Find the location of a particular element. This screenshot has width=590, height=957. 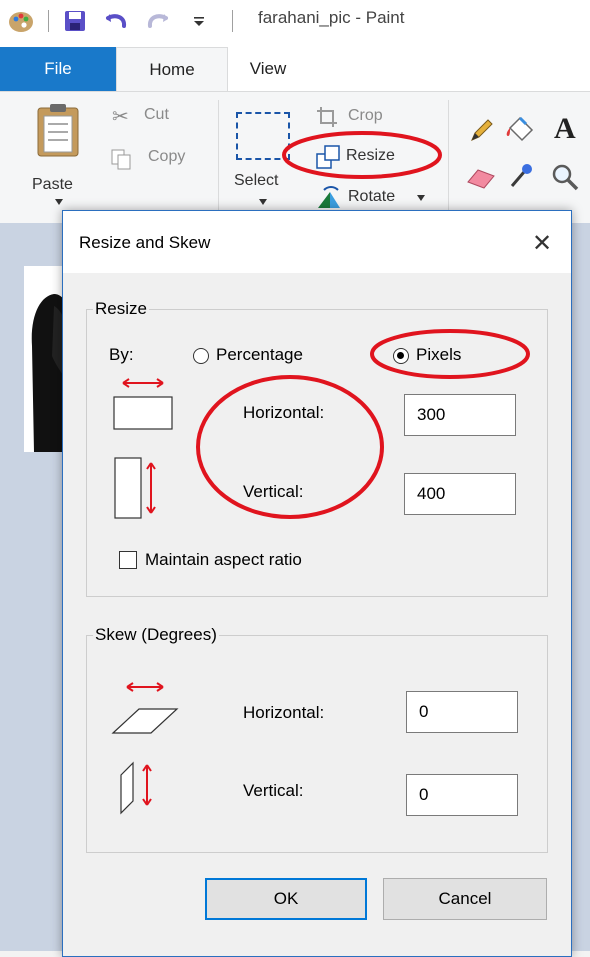

select-dropdown-icon is located at coordinates (263, 202).